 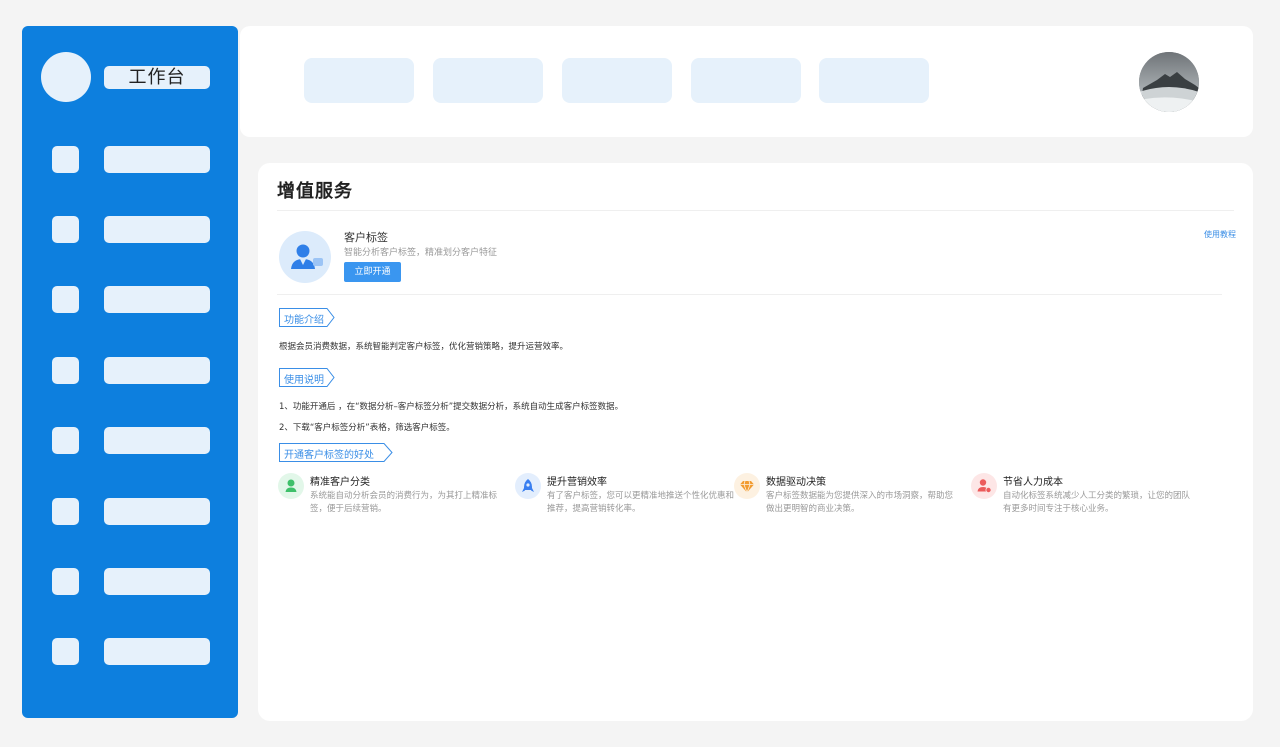 I want to click on top-header, so click(x=746, y=81).